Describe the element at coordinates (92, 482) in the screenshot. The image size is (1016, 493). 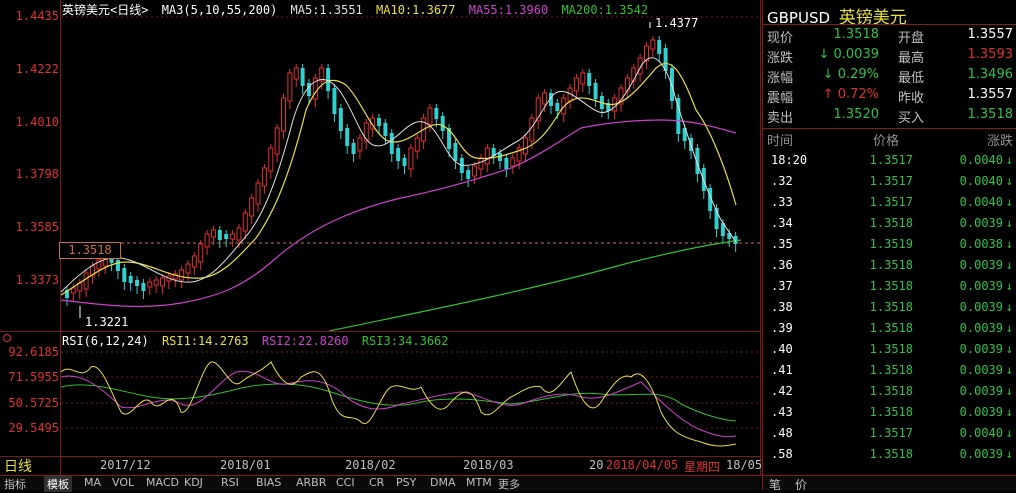
I see `bottom-tab-2: MA` at that location.